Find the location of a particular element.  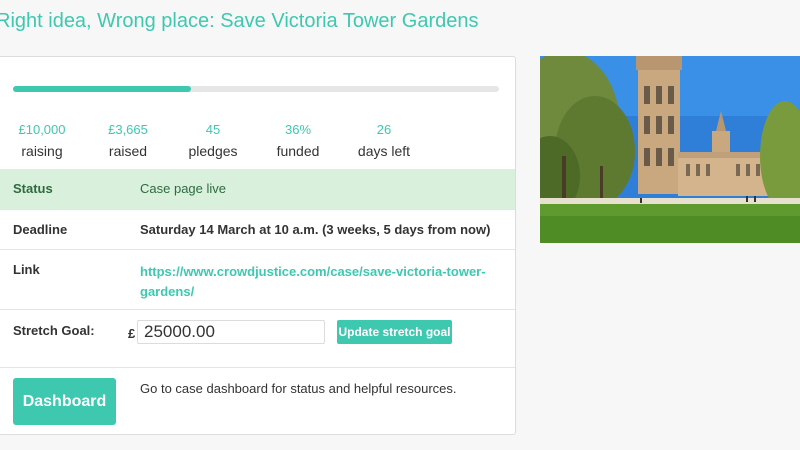

stat-label: raised is located at coordinates (128, 151).